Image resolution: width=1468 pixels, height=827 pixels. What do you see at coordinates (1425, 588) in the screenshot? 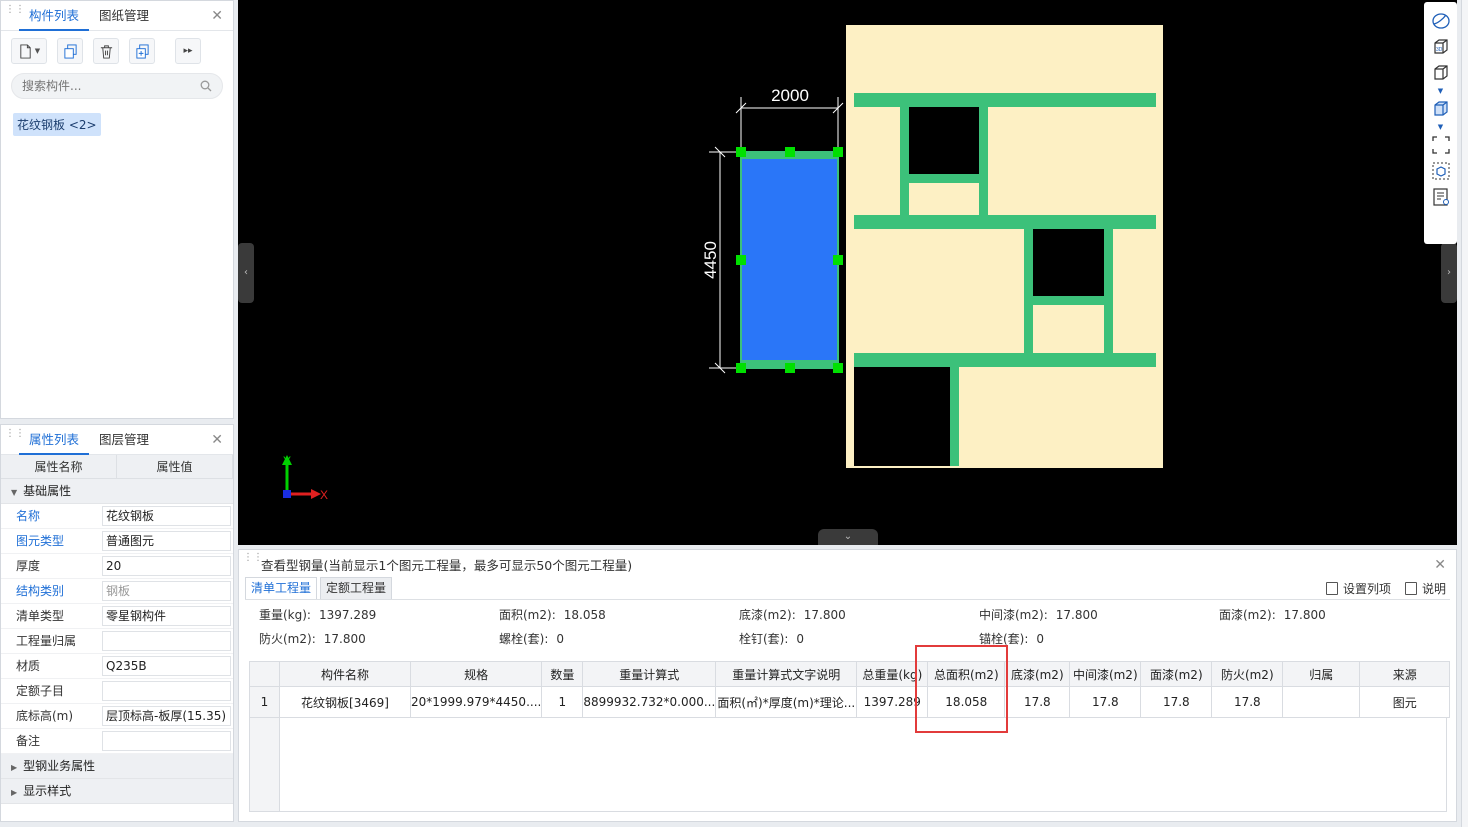
I see `help-button: 说明` at bounding box center [1425, 588].